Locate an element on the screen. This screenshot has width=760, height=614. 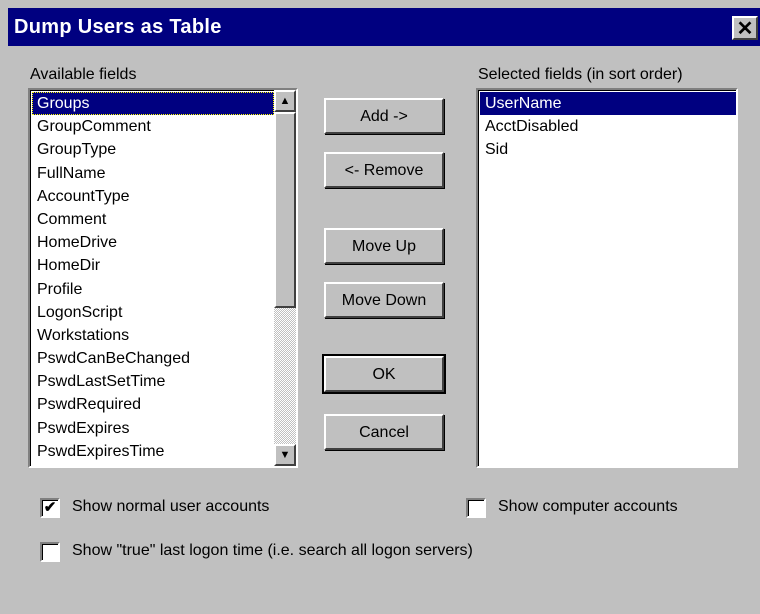
list-item: AccountType is located at coordinates (153, 196).